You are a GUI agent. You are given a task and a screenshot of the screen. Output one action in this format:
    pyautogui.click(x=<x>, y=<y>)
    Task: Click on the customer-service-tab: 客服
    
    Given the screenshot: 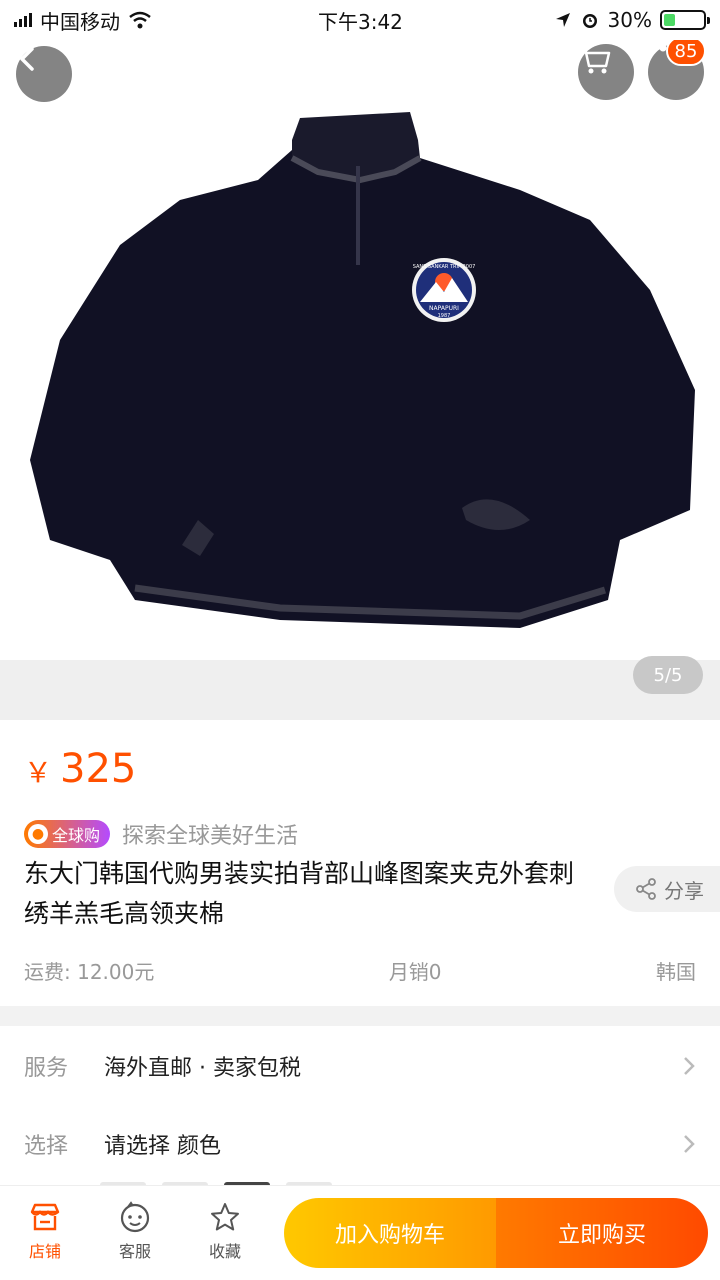 What is the action you would take?
    pyautogui.click(x=135, y=1231)
    